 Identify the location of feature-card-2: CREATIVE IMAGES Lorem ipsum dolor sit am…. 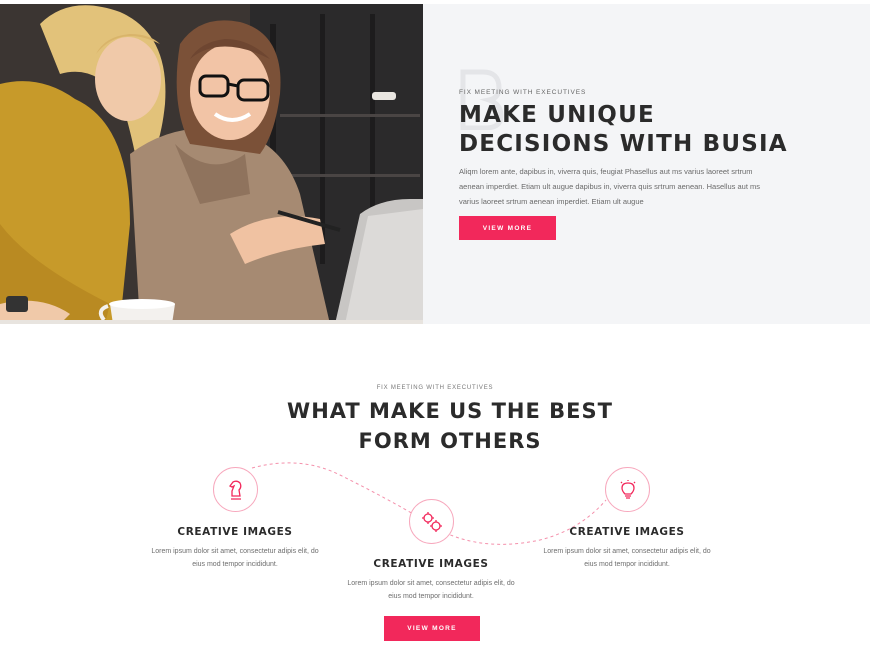
(431, 580).